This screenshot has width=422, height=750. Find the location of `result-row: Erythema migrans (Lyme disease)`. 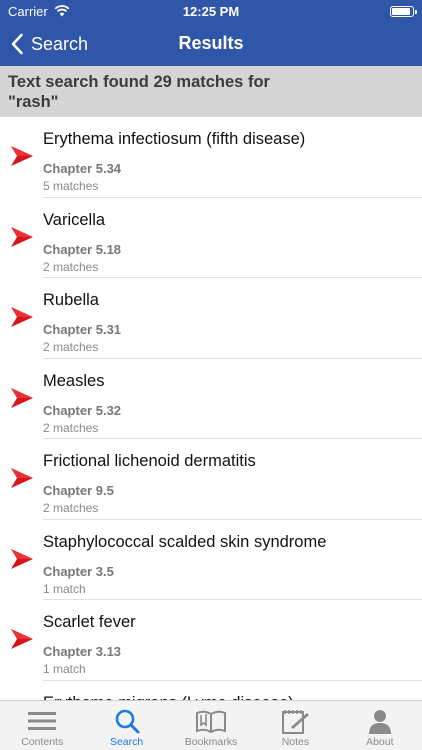

result-row: Erythema migrans (Lyme disease) is located at coordinates (211, 691).